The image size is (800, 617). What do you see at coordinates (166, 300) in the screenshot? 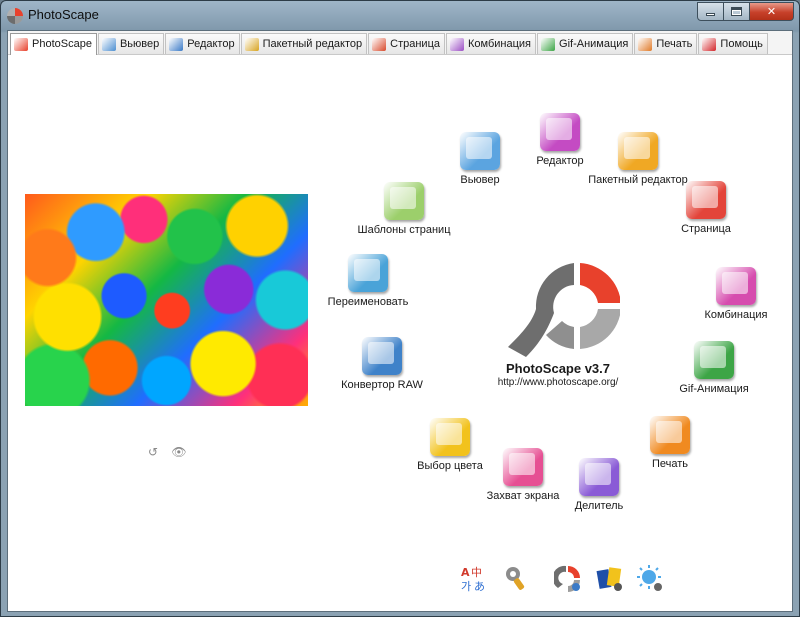
I see `preview-photo` at bounding box center [166, 300].